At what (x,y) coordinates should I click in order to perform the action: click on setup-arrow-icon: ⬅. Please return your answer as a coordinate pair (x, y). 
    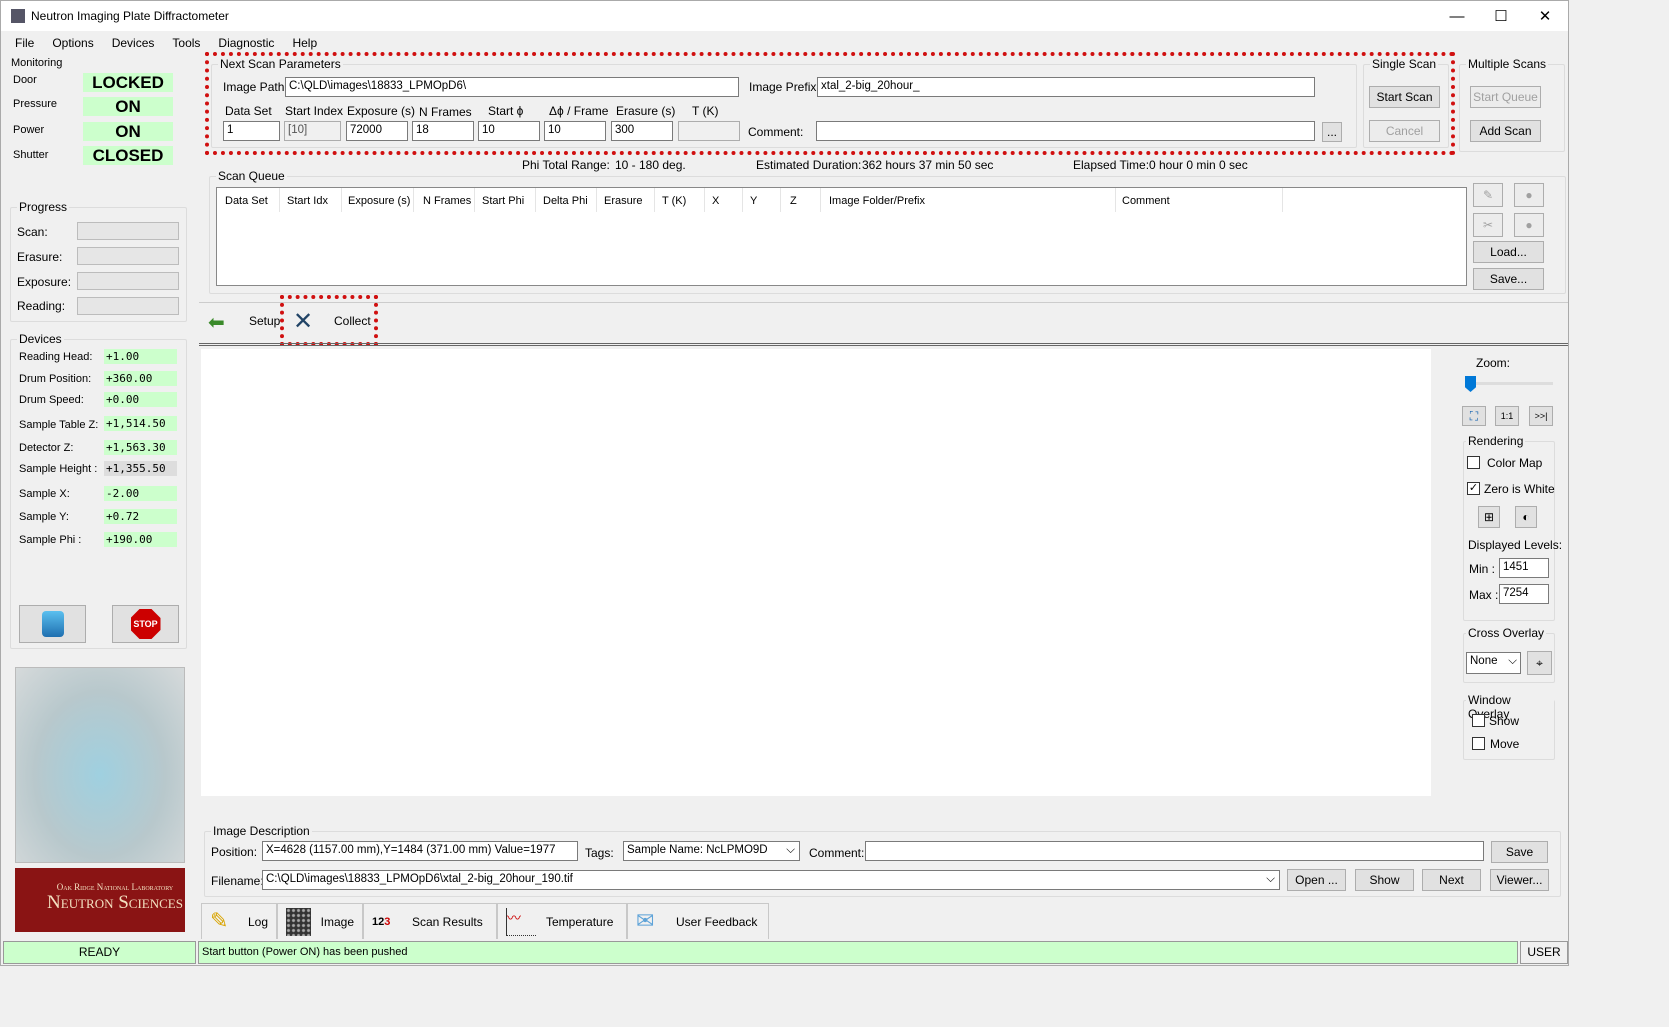
    Looking at the image, I should click on (216, 322).